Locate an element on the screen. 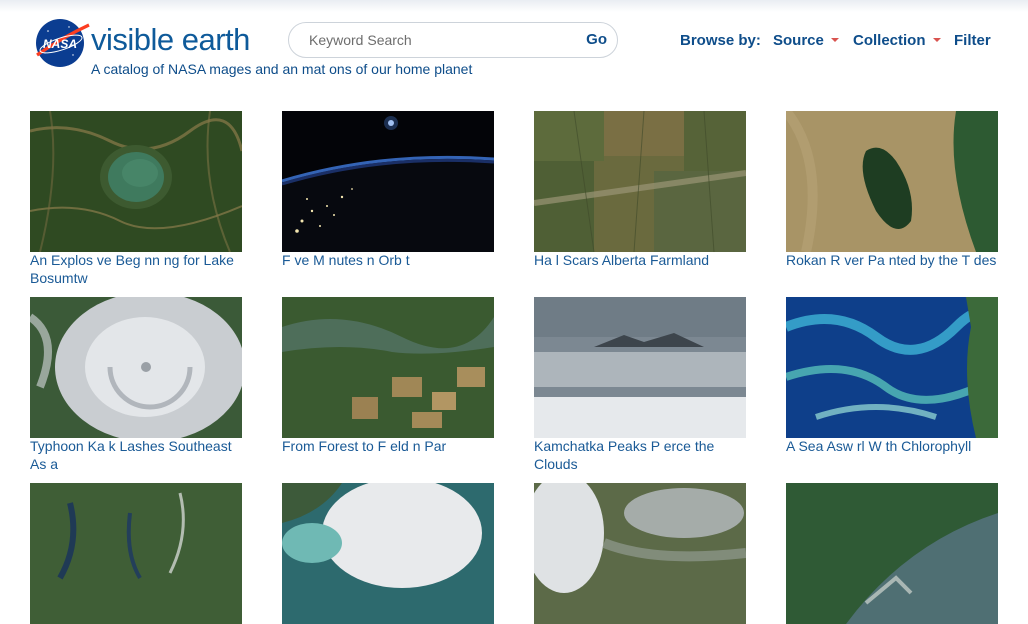  gallery-card: Rokan R ver Pa nted by the T des is located at coordinates (892, 190).